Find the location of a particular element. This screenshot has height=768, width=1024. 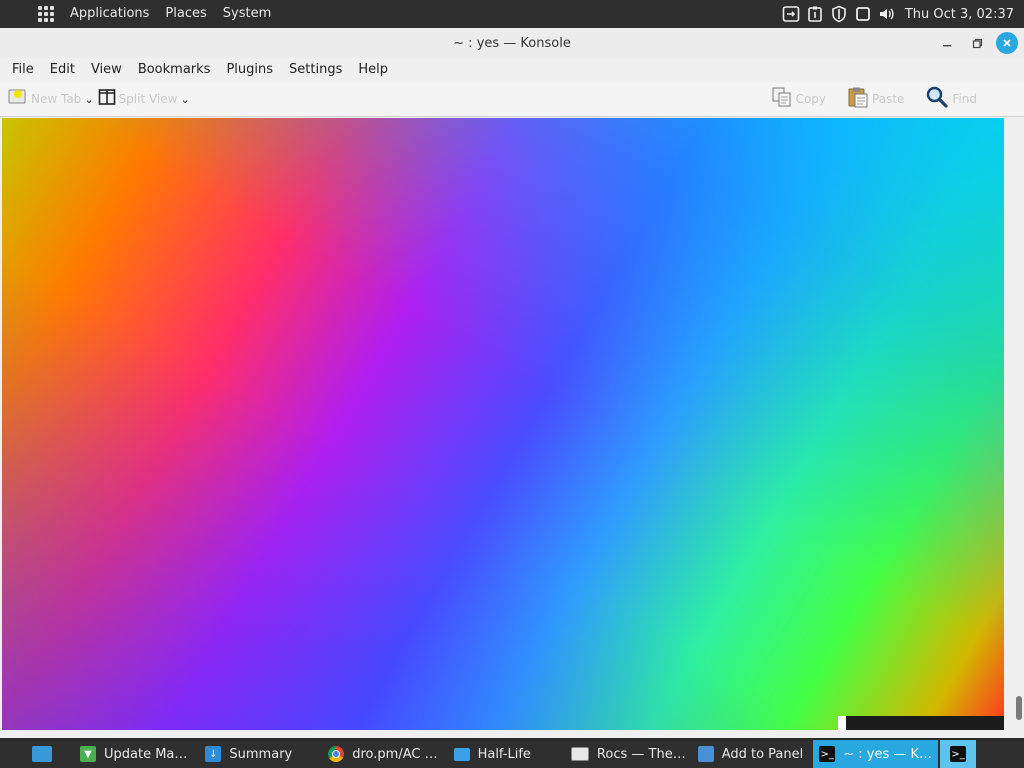

find-button: Find is located at coordinates (952, 99).